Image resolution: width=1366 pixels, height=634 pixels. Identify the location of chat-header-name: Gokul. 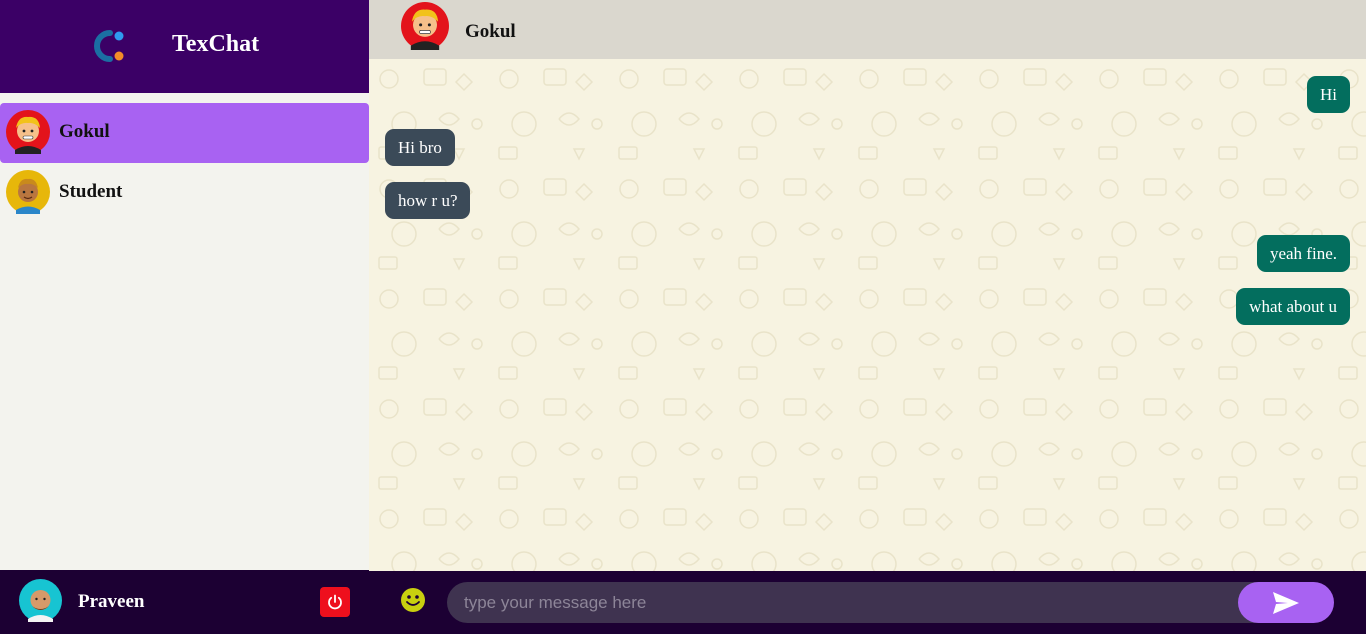
(490, 31).